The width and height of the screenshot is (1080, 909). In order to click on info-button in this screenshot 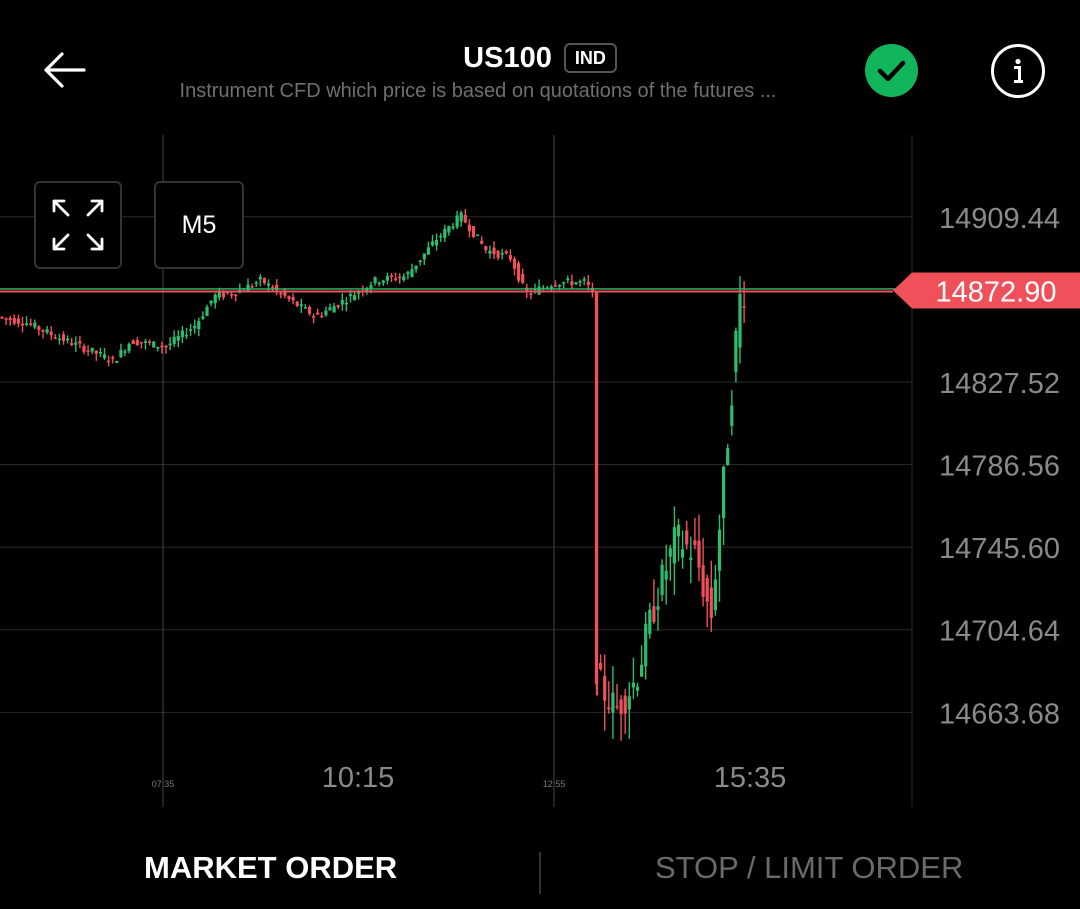, I will do `click(1018, 71)`.